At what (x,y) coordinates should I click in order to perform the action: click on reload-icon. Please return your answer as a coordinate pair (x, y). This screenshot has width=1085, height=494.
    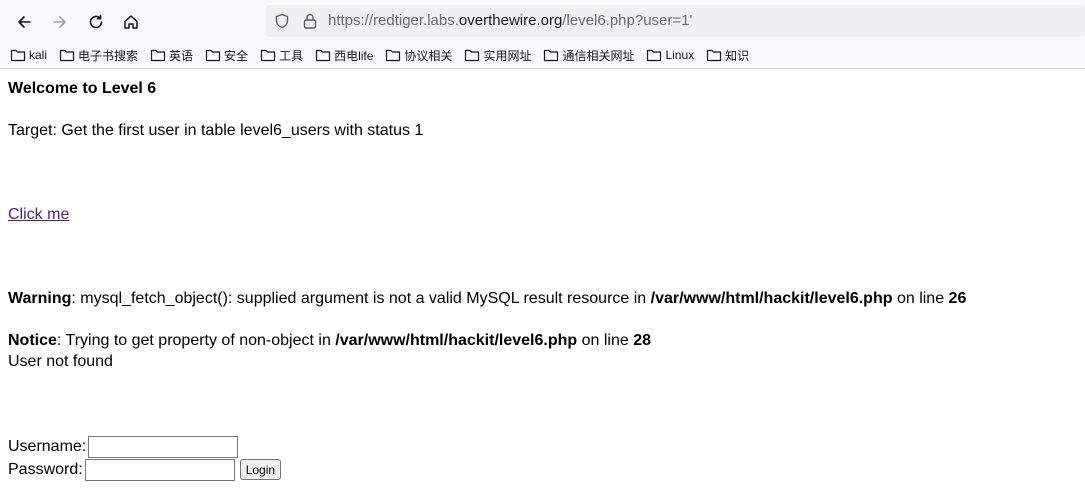
    Looking at the image, I should click on (96, 21).